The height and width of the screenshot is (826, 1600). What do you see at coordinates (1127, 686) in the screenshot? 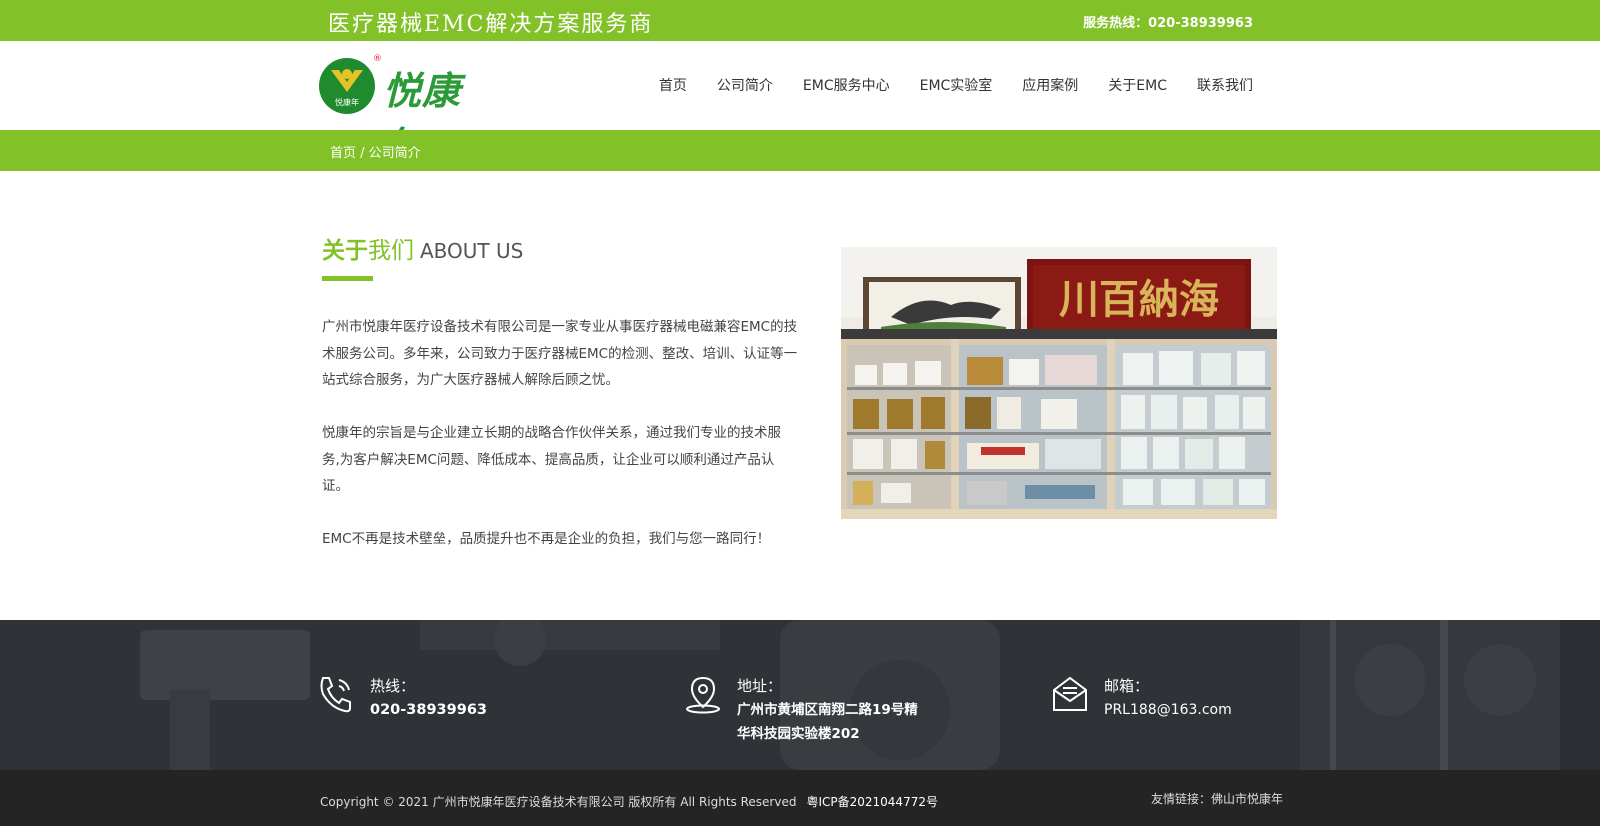
I see `email-label: 邮箱：` at bounding box center [1127, 686].